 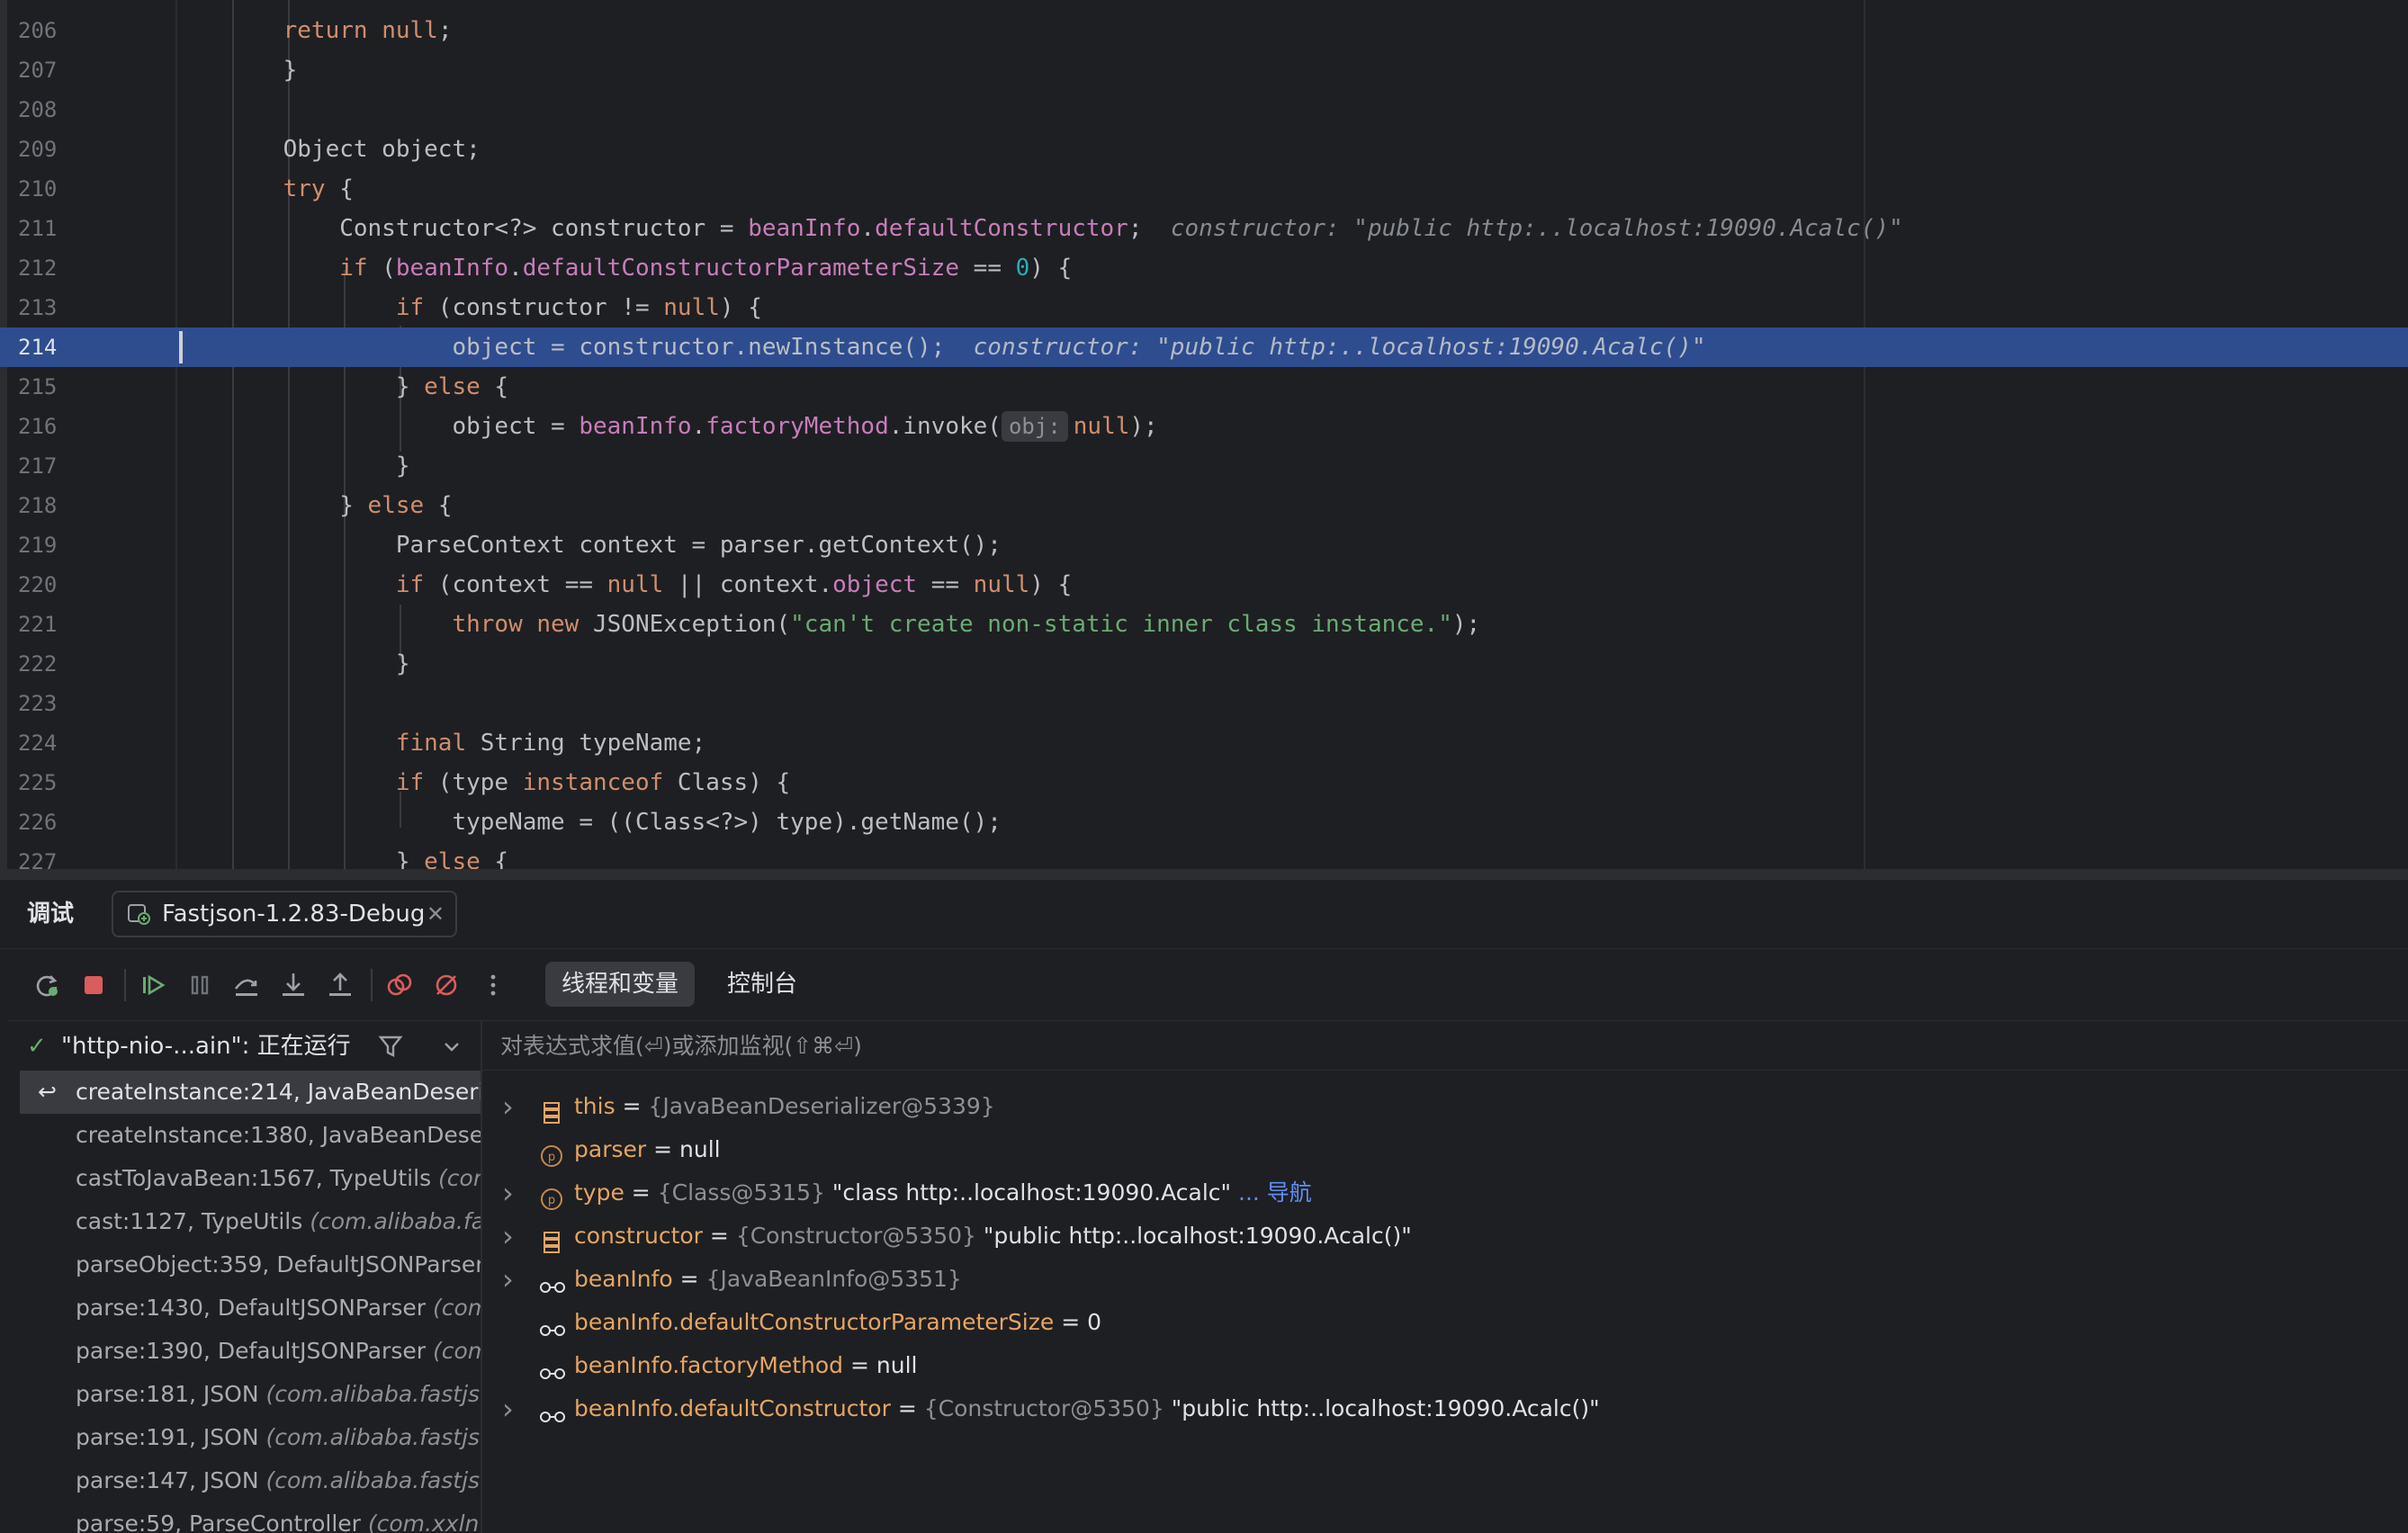 I want to click on variable-name: beanInfo.defaultConstructorParameterSize, so click(x=814, y=1322).